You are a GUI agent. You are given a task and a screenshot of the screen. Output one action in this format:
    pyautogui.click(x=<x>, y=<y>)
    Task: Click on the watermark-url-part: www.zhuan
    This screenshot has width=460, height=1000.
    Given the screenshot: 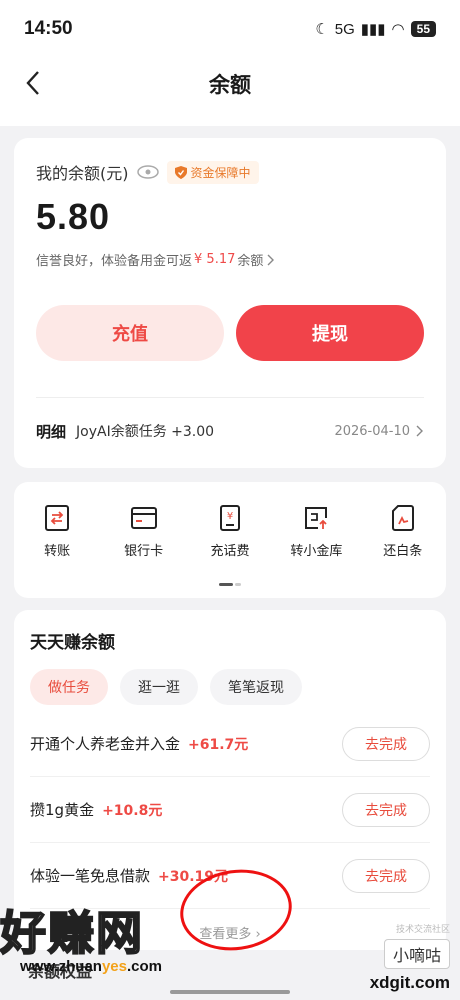 What is the action you would take?
    pyautogui.click(x=61, y=966)
    